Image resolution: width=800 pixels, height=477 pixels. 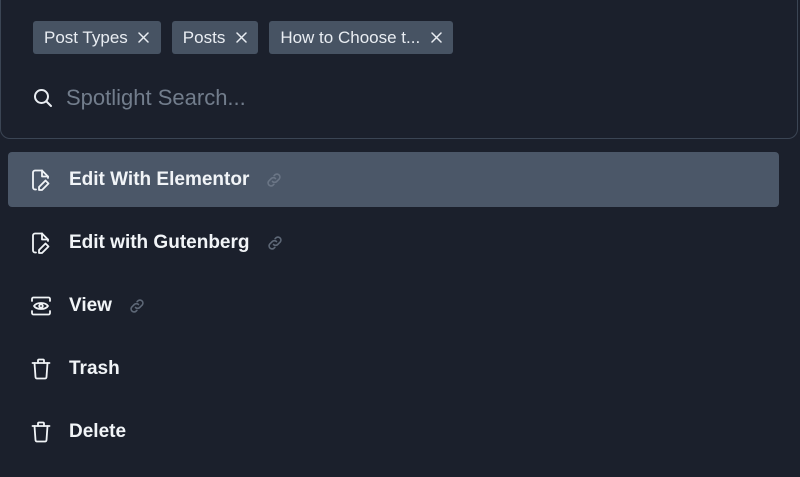 I want to click on menu-item-edit-gutenberg: Edit with Gutenberg, so click(x=393, y=242).